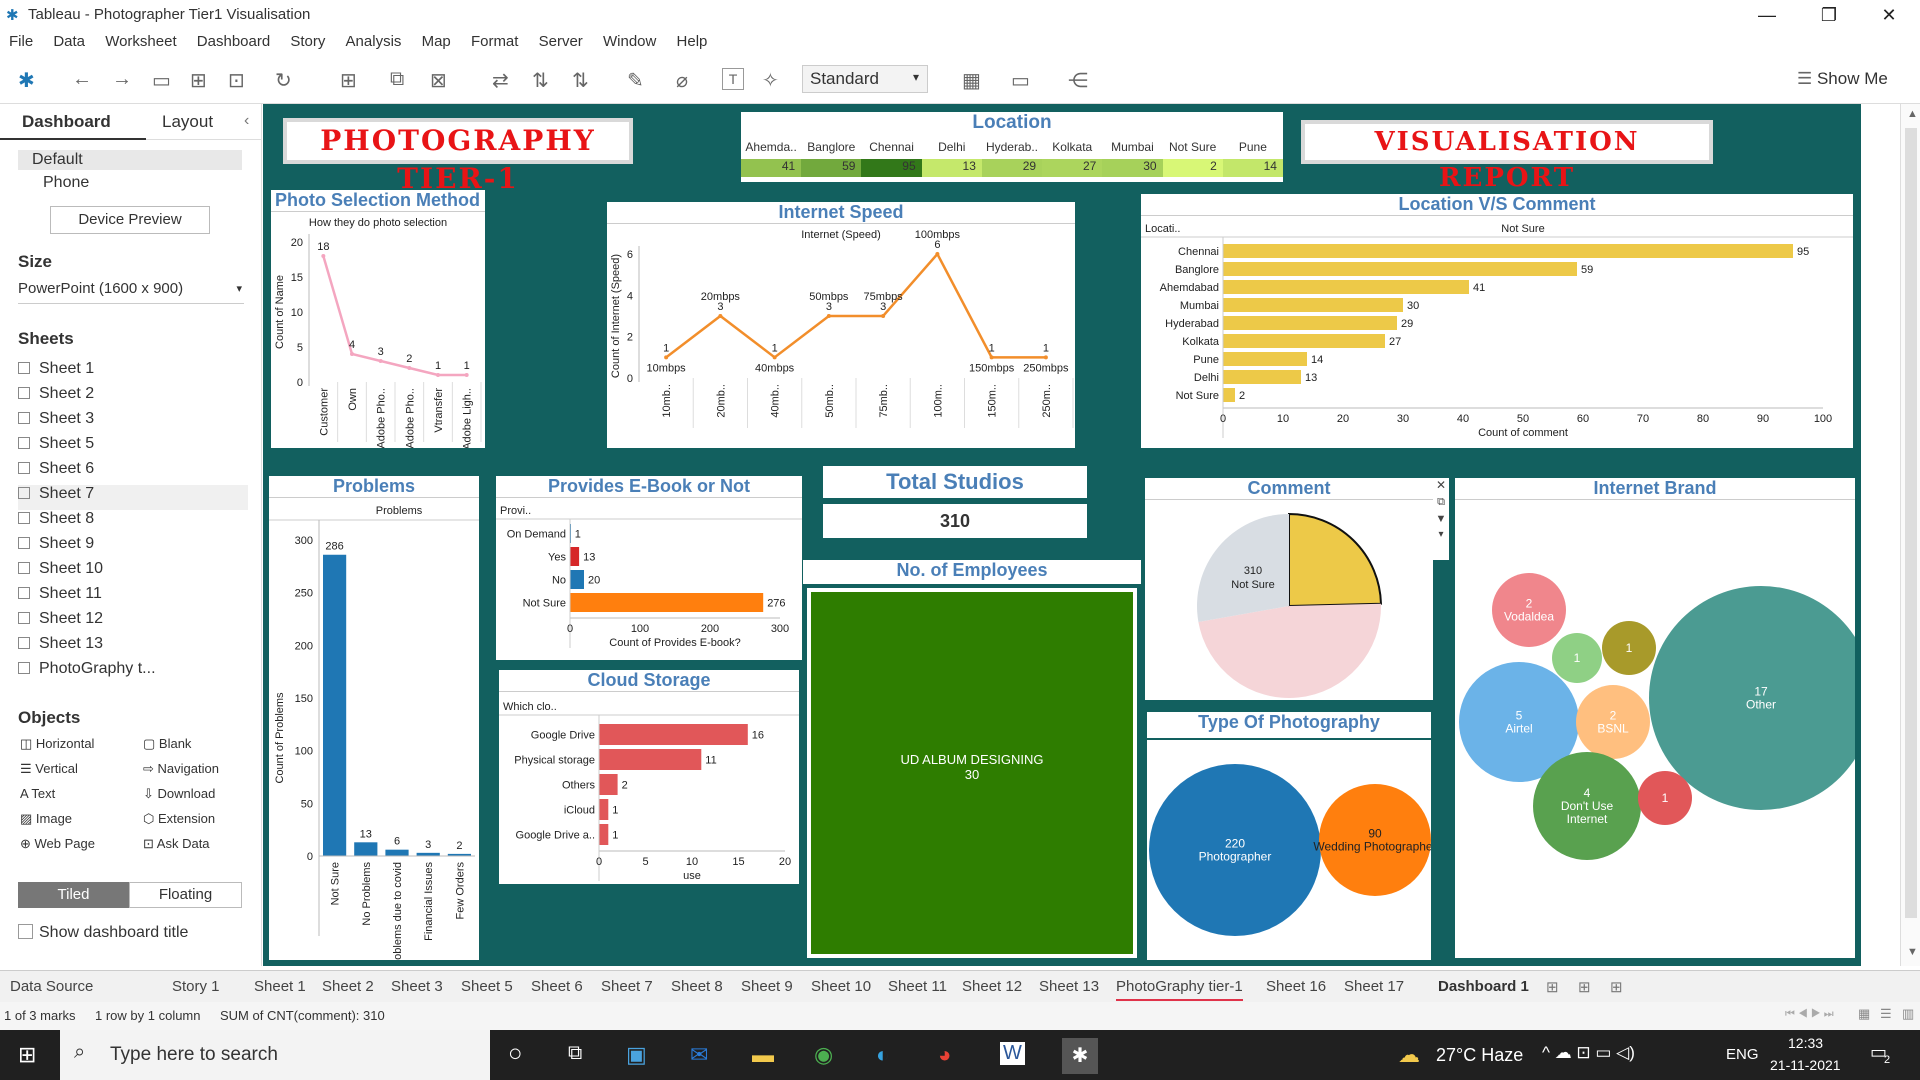 The image size is (1920, 1080). Describe the element at coordinates (1908, 1014) in the screenshot. I see `filmstrip-view-icon: ▥` at that location.